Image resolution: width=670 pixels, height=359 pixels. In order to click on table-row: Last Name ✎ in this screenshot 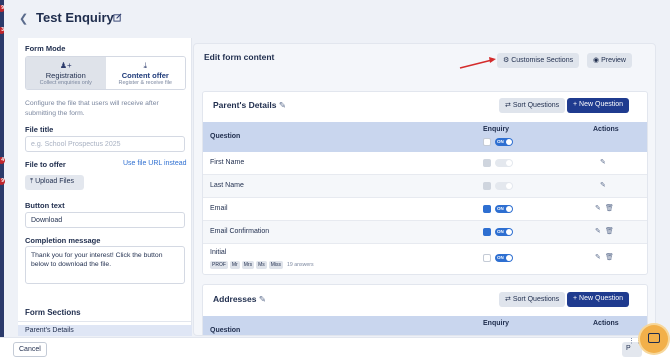, I will do `click(425, 186)`.